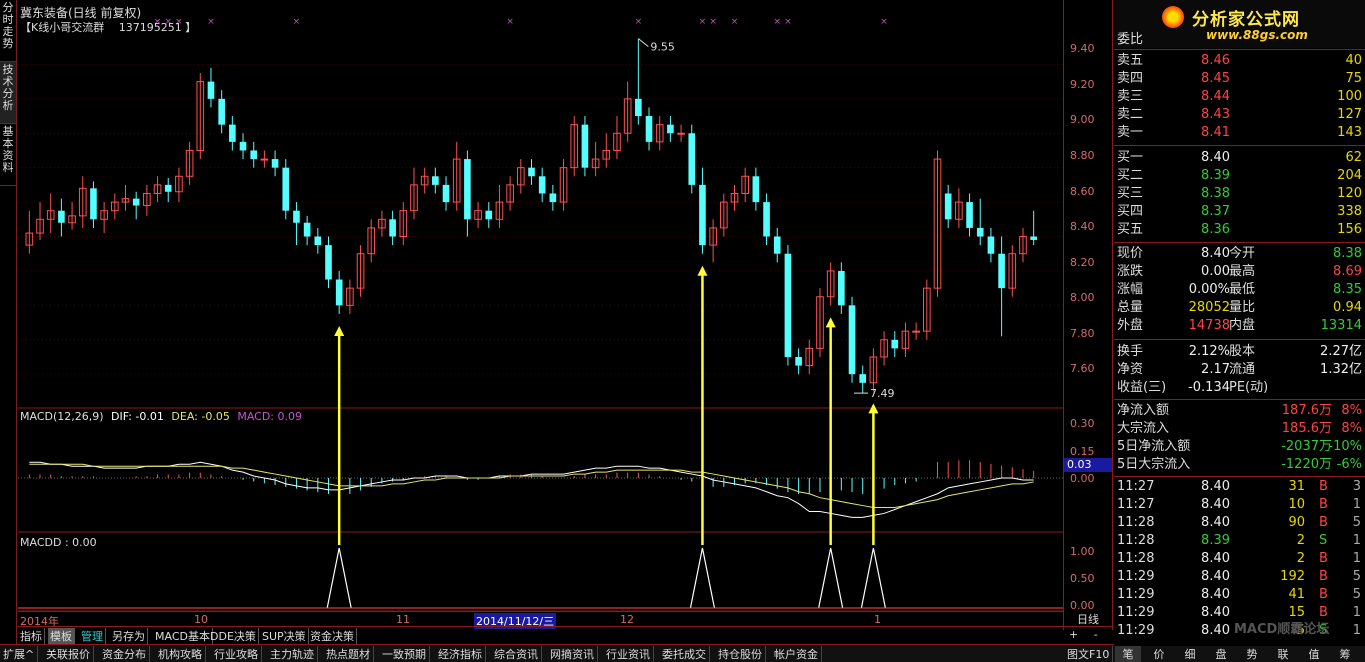 This screenshot has height=662, width=1365. I want to click on ask-row: 卖五 8.46 40, so click(1239, 61).